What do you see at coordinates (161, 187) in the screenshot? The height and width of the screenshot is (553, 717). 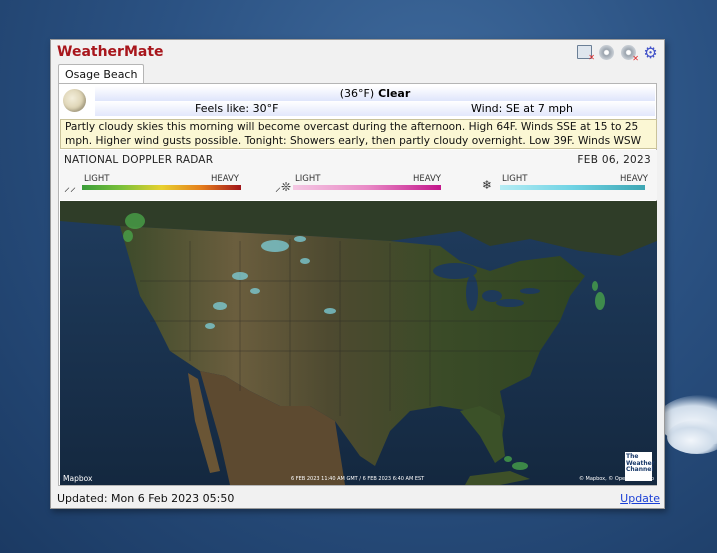 I see `rain-gradient-bar` at bounding box center [161, 187].